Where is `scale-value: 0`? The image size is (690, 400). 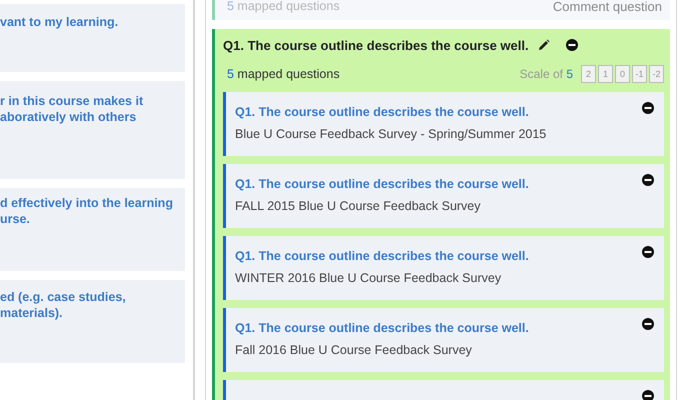
scale-value: 0 is located at coordinates (622, 74).